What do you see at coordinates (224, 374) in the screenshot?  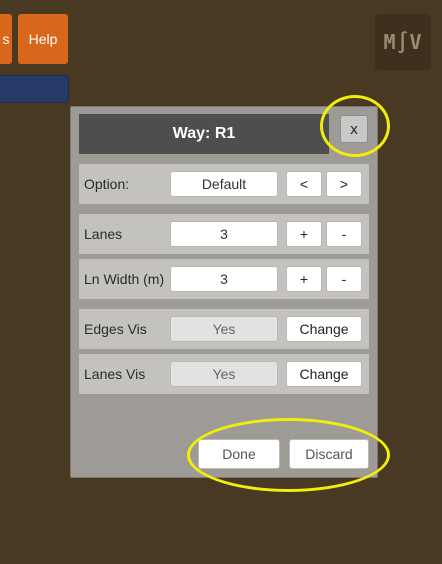 I see `lanes-vis-value: Yes` at bounding box center [224, 374].